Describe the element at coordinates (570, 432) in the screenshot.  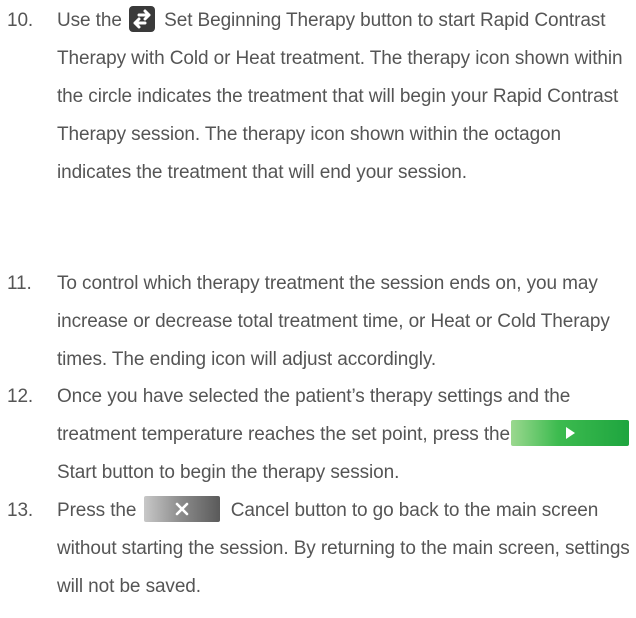
I see `start-play-icon` at that location.